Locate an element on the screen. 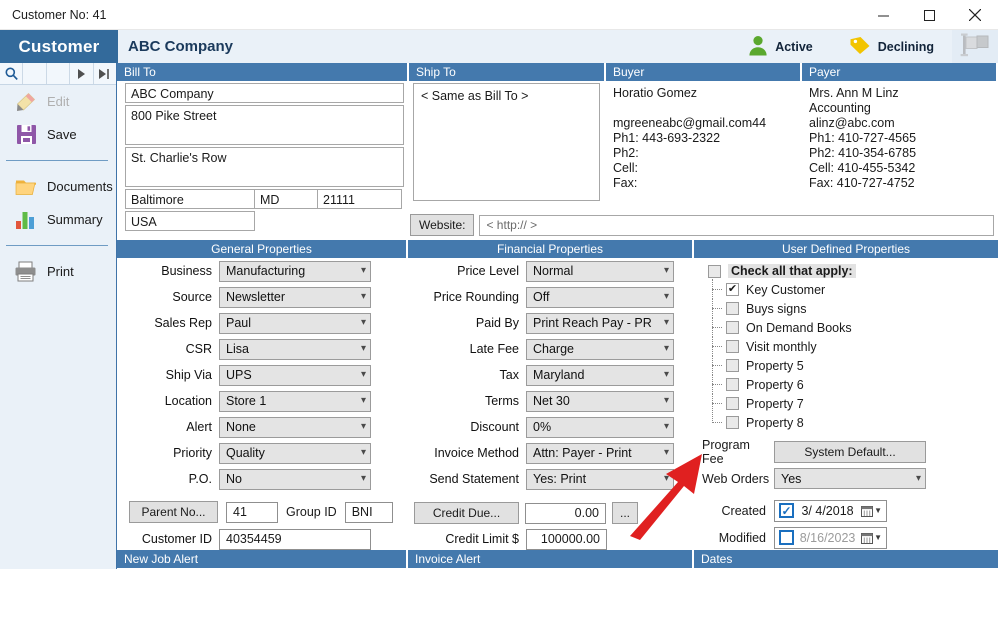 This screenshot has height=632, width=998. label-customer-id: Customer ID is located at coordinates (176, 539).